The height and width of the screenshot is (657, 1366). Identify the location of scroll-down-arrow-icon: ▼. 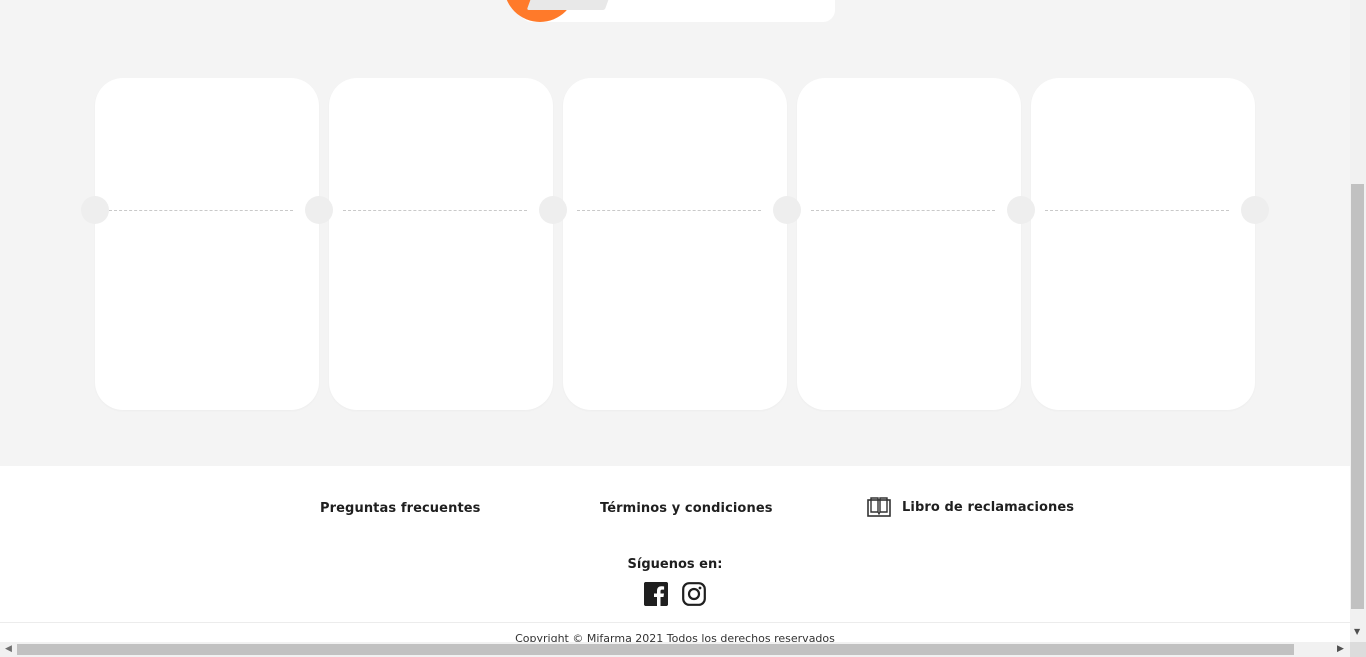
(1357, 631).